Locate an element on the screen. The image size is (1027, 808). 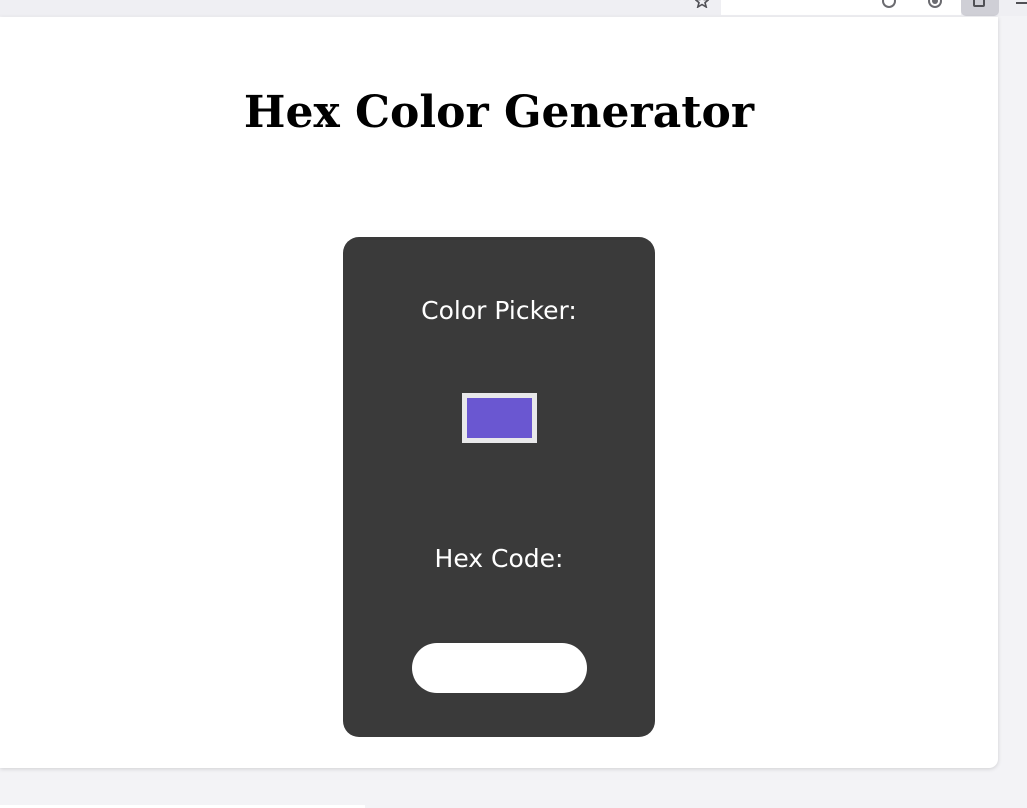
extensions-icon is located at coordinates (979, 3).